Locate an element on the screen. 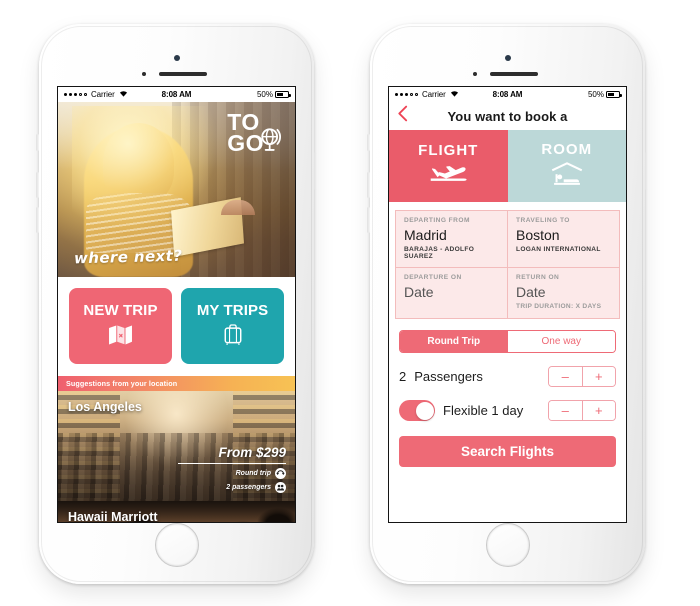  departing-from-value: Madrid is located at coordinates (425, 235).